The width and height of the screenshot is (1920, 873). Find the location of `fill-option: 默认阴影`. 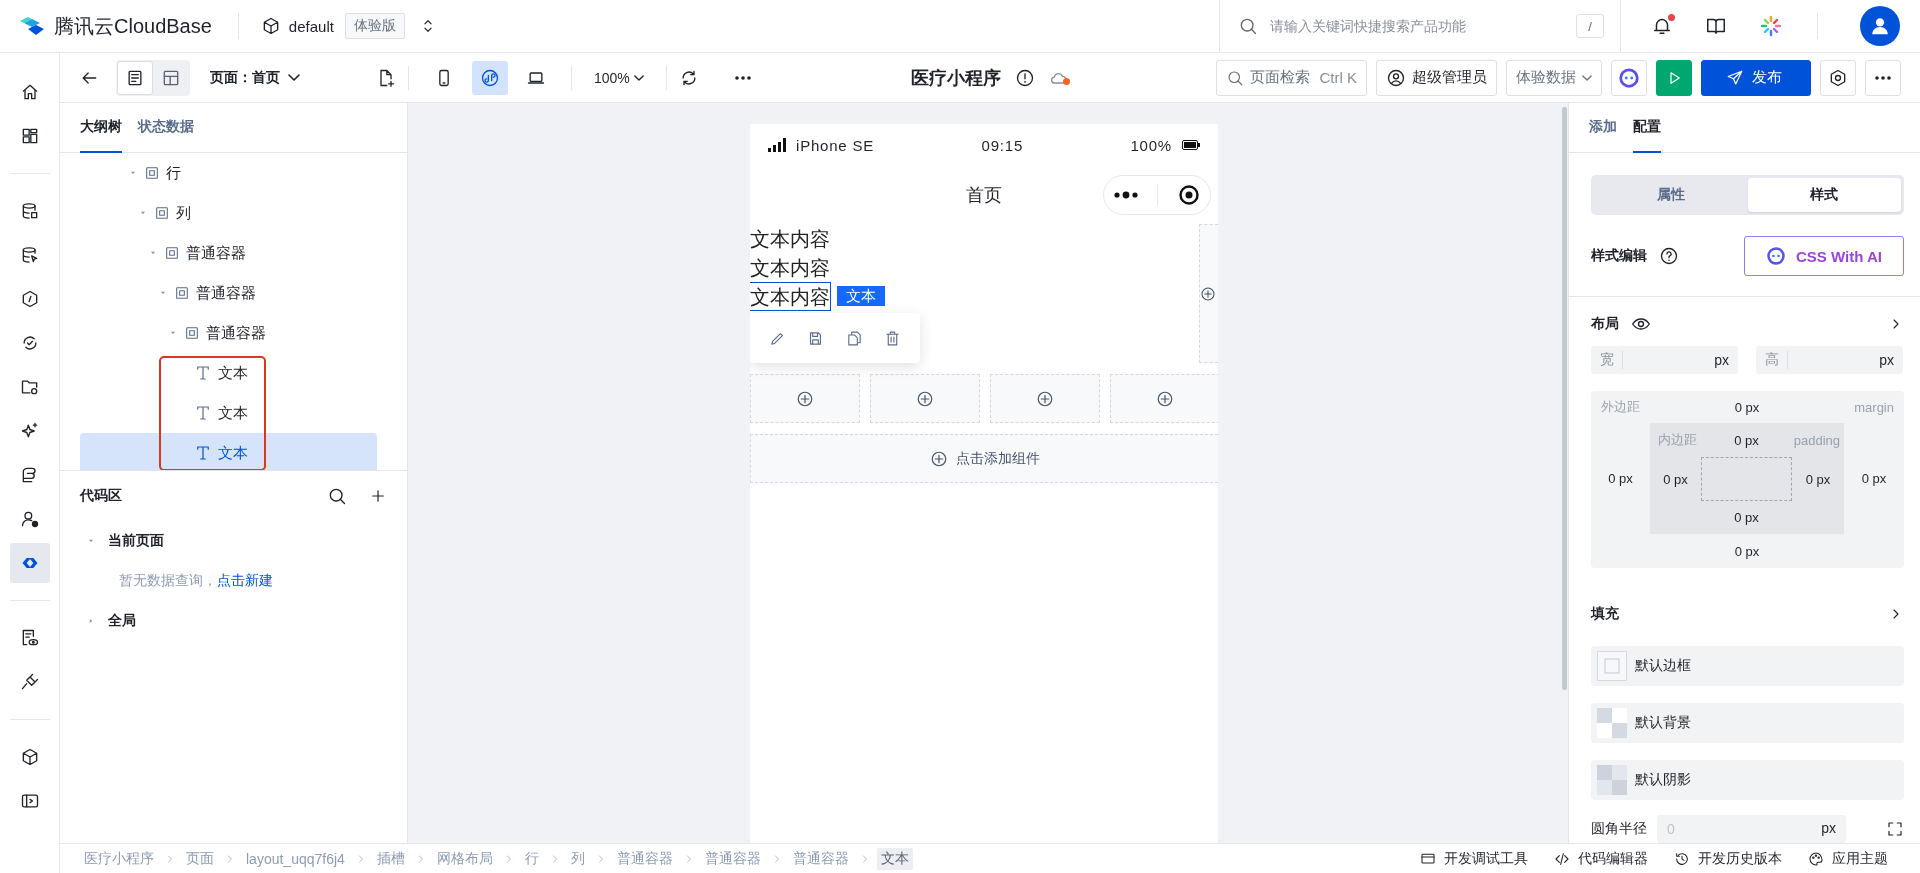

fill-option: 默认阴影 is located at coordinates (1747, 780).